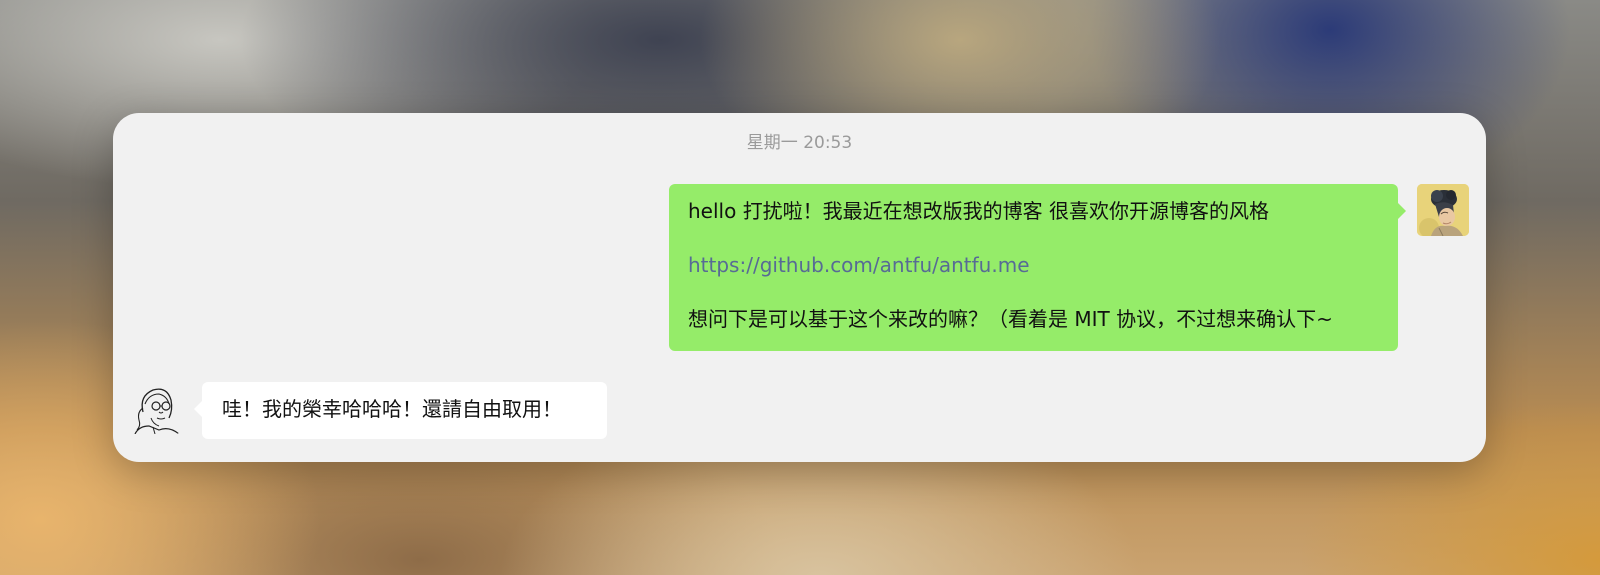 The height and width of the screenshot is (575, 1600). I want to click on recipient-avatar-icon, so click(155, 408).